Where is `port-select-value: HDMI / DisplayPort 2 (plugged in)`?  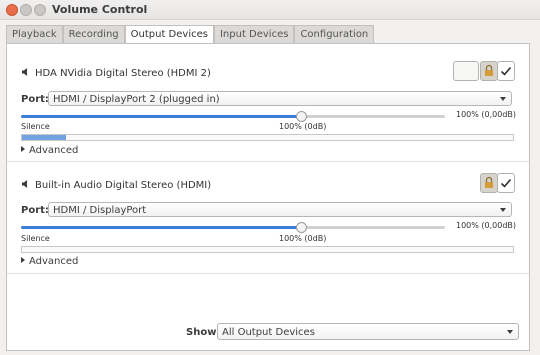
port-select-value: HDMI / DisplayPort 2 (plugged in) is located at coordinates (136, 99).